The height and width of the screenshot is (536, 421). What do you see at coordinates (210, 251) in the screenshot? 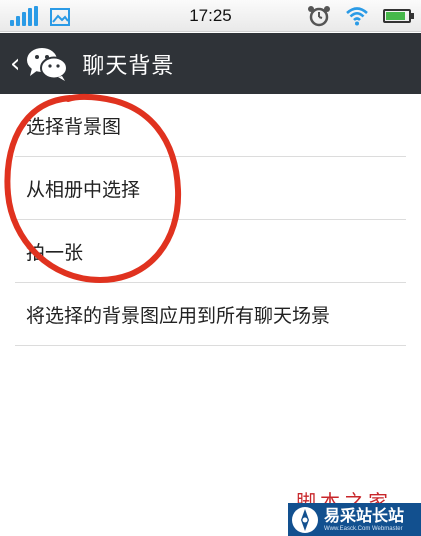
I see `menu-item-take-photo: 拍一张` at bounding box center [210, 251].